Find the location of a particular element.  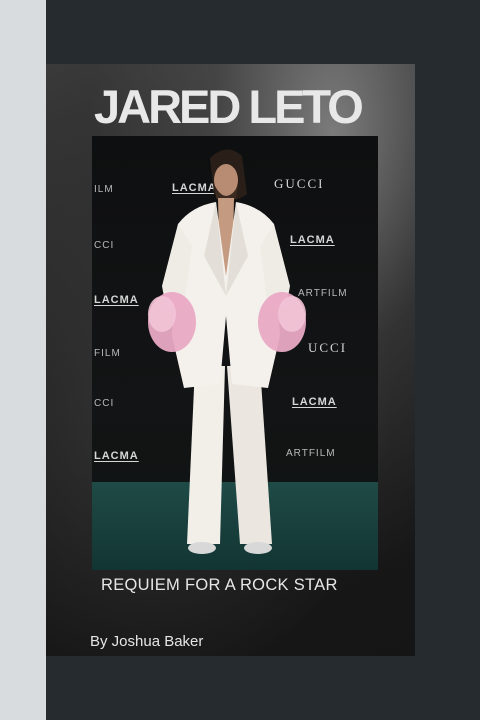

book-title: JARED LETO is located at coordinates (229, 106).